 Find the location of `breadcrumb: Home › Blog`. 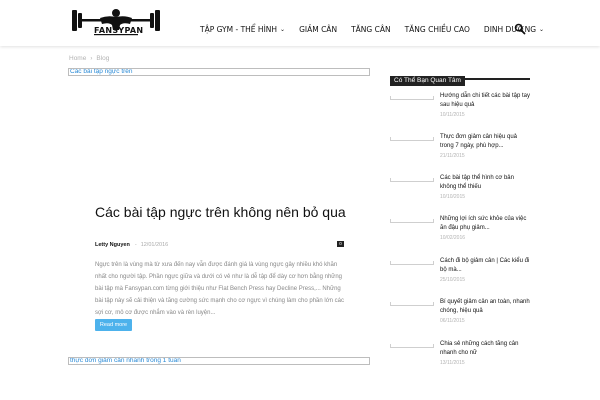

breadcrumb: Home › Blog is located at coordinates (89, 58).